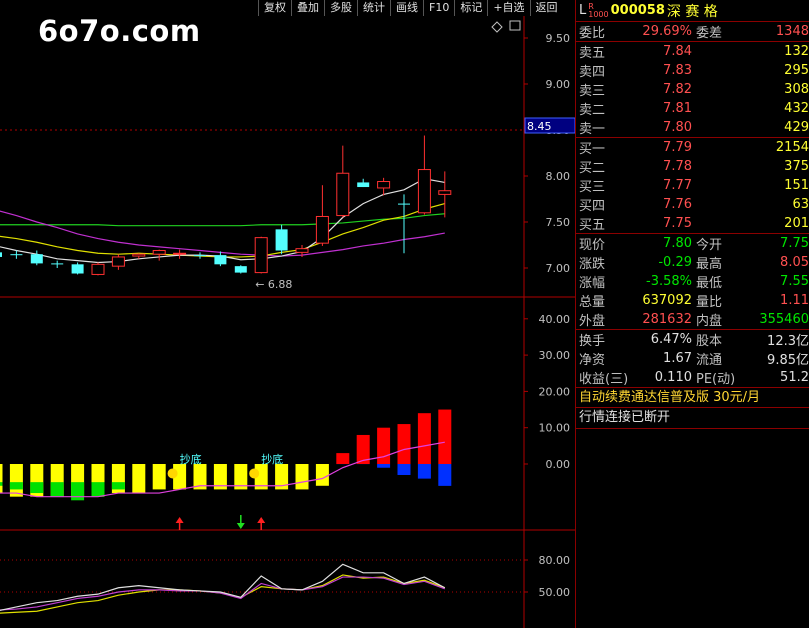 The height and width of the screenshot is (628, 809). I want to click on fund-row: 净资 1.67 流通 9.85亿, so click(692, 358).